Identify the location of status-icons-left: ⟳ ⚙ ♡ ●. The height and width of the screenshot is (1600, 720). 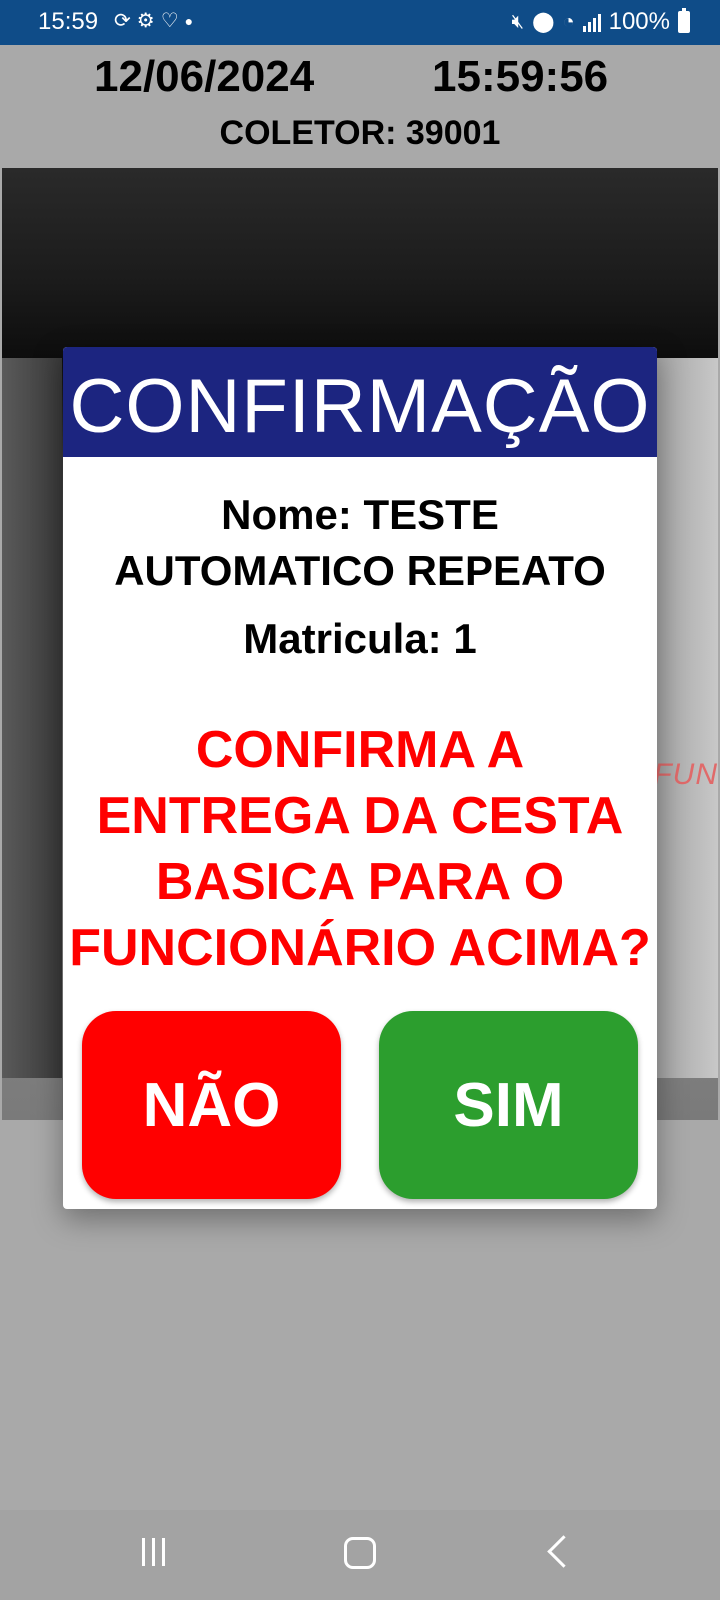
(153, 21).